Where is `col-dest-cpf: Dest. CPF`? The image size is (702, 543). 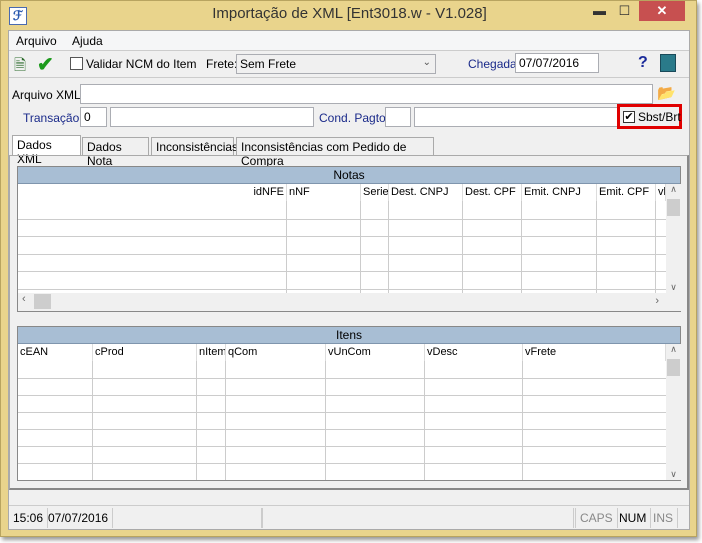 col-dest-cpf: Dest. CPF is located at coordinates (492, 192).